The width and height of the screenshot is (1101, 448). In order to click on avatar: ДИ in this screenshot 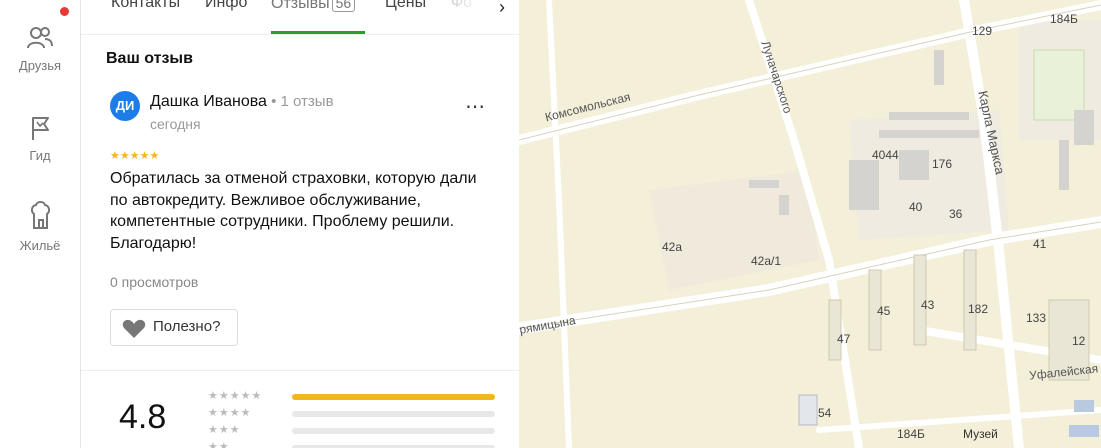, I will do `click(125, 106)`.